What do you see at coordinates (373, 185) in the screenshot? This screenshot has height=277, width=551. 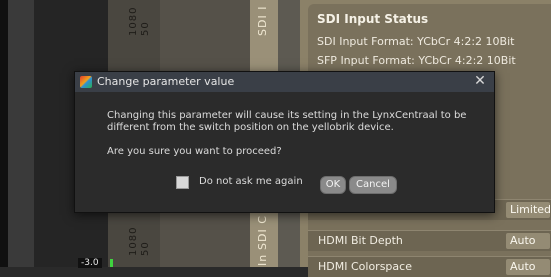 I see `cancel-button: Cancel` at bounding box center [373, 185].